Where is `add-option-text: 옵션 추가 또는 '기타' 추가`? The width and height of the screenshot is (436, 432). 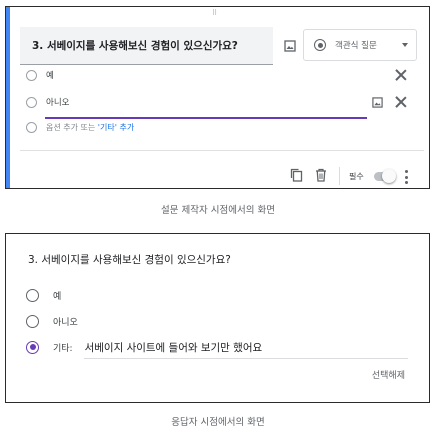 add-option-text: 옵션 추가 또는 '기타' 추가 is located at coordinates (90, 127).